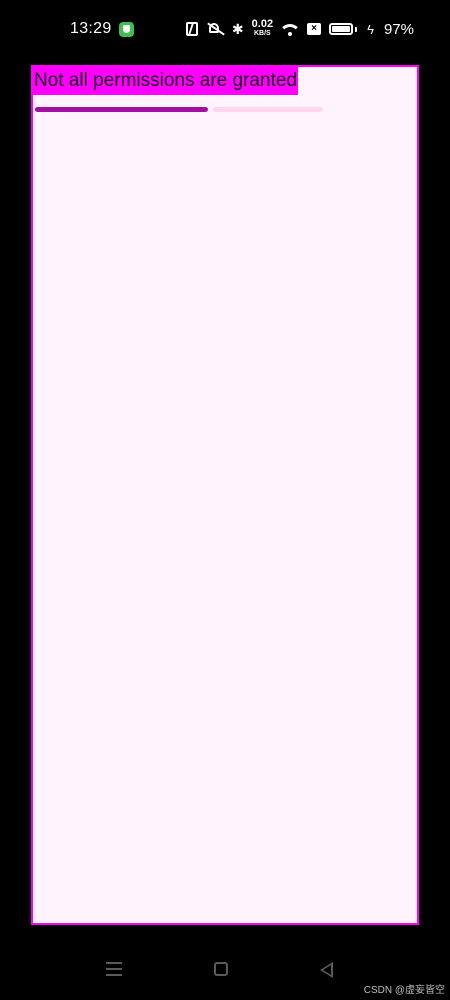 The image size is (450, 1000). I want to click on wifi-icon, so click(290, 29).